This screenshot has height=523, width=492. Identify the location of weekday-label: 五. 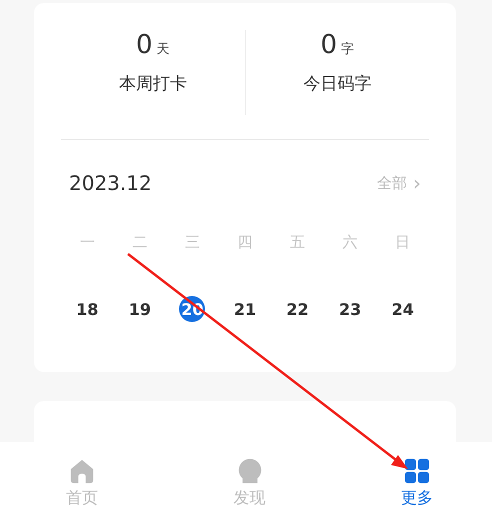
(298, 242).